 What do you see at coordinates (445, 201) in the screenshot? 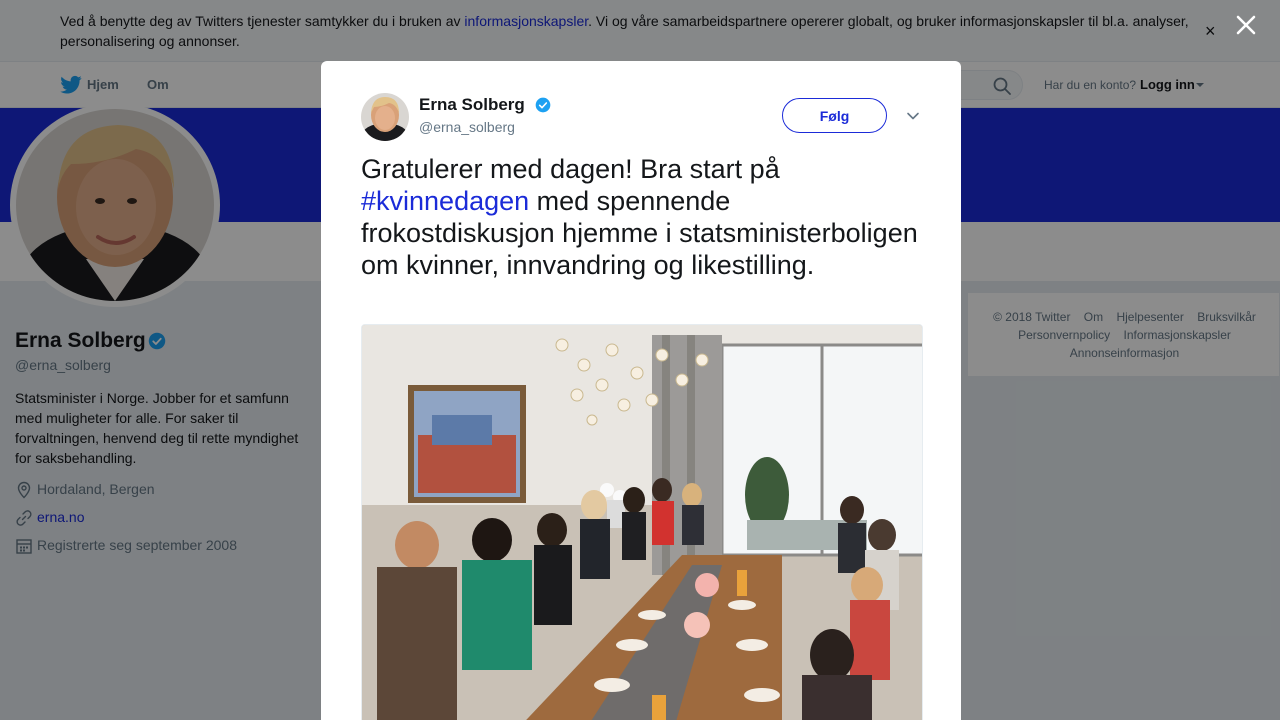
I see `hashtag-link: #kvinnedagen` at bounding box center [445, 201].